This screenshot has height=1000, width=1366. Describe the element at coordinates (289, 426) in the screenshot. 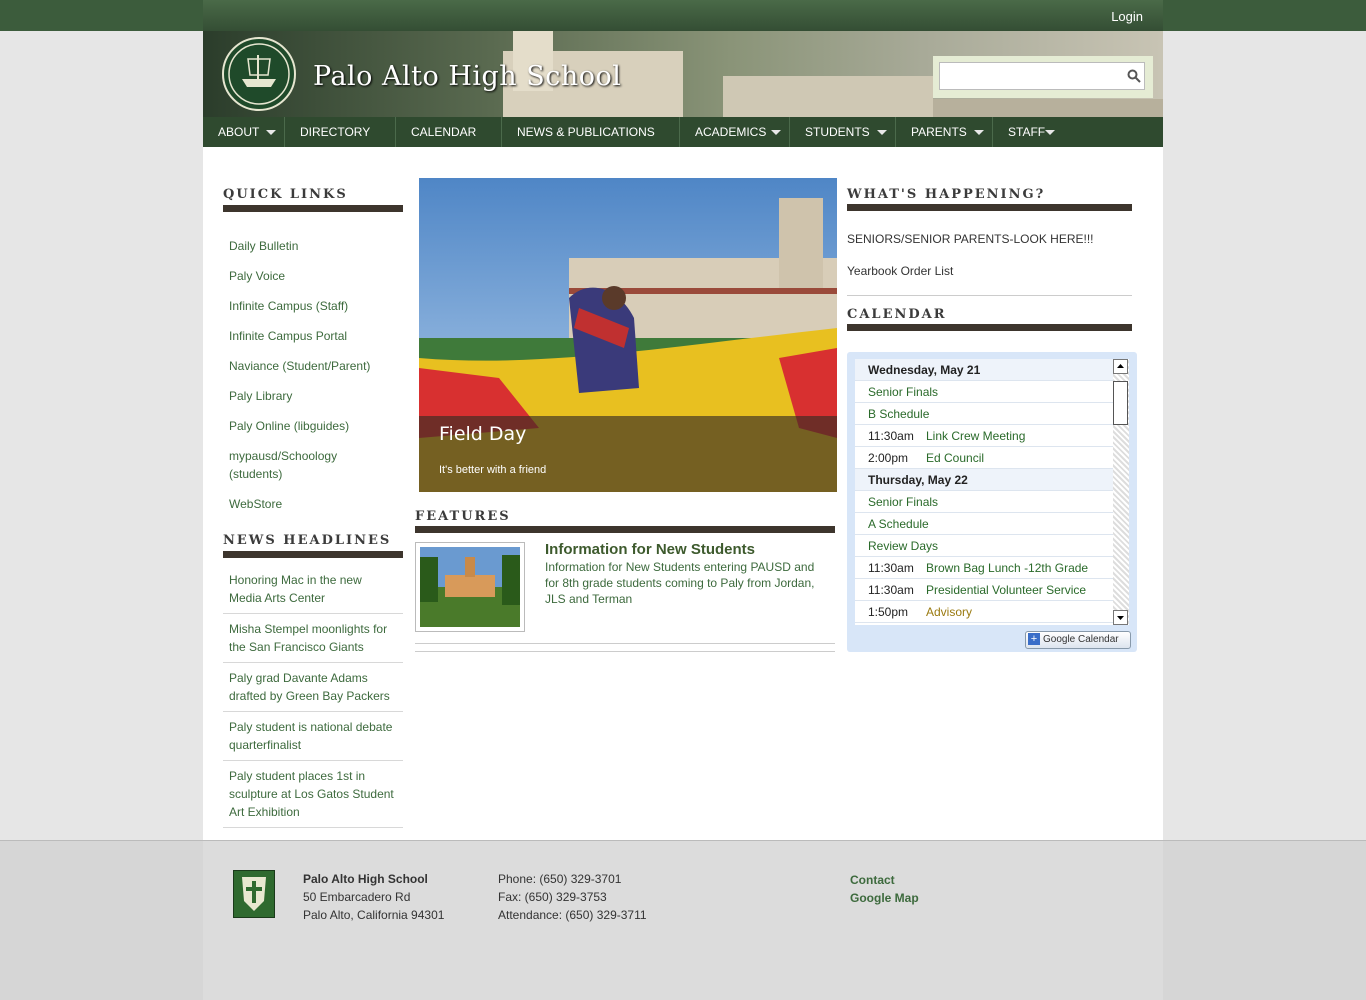

I see `quick-link: Paly Online (libguides)` at that location.